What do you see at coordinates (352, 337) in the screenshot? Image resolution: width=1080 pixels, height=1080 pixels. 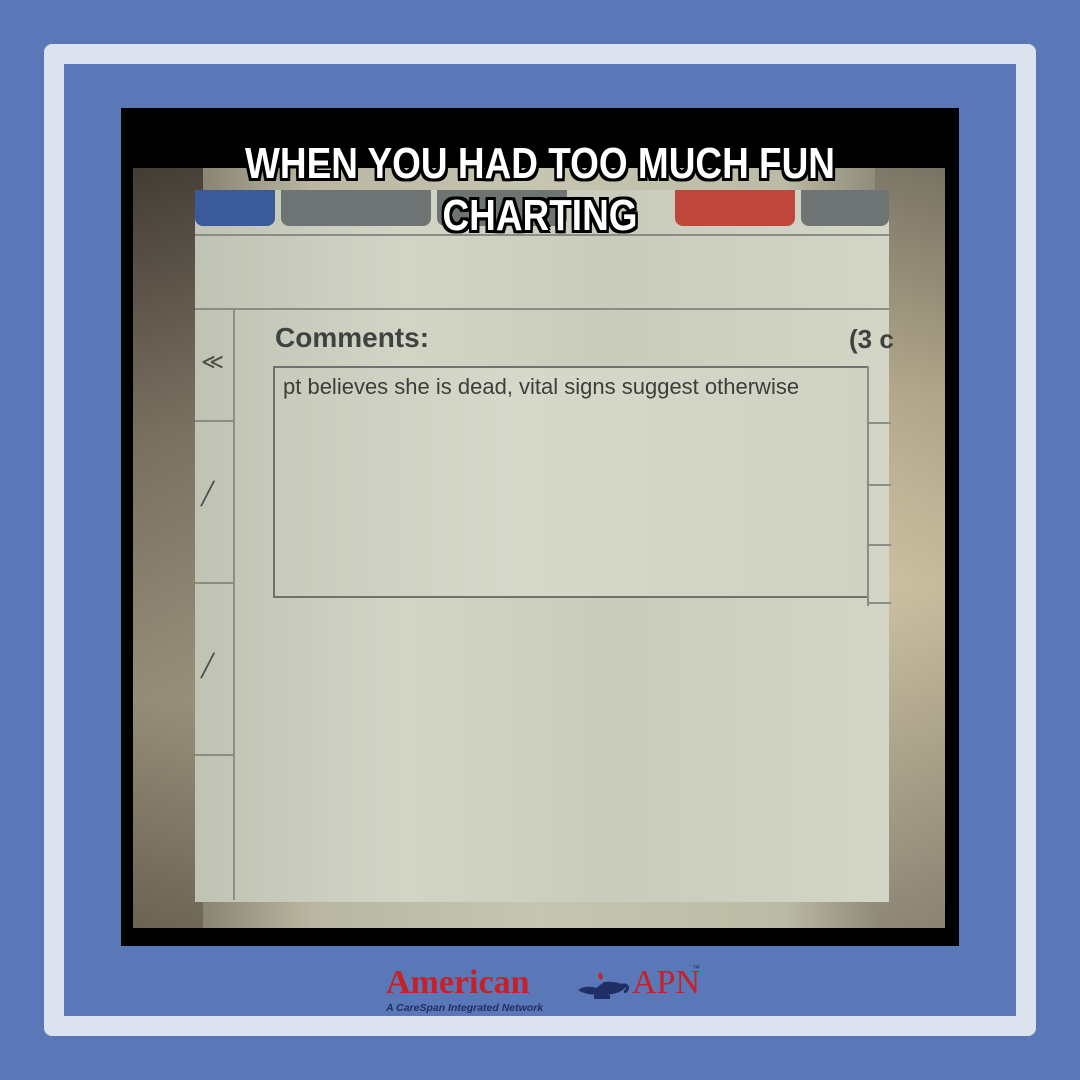 I see `comments-label: Comments:` at bounding box center [352, 337].